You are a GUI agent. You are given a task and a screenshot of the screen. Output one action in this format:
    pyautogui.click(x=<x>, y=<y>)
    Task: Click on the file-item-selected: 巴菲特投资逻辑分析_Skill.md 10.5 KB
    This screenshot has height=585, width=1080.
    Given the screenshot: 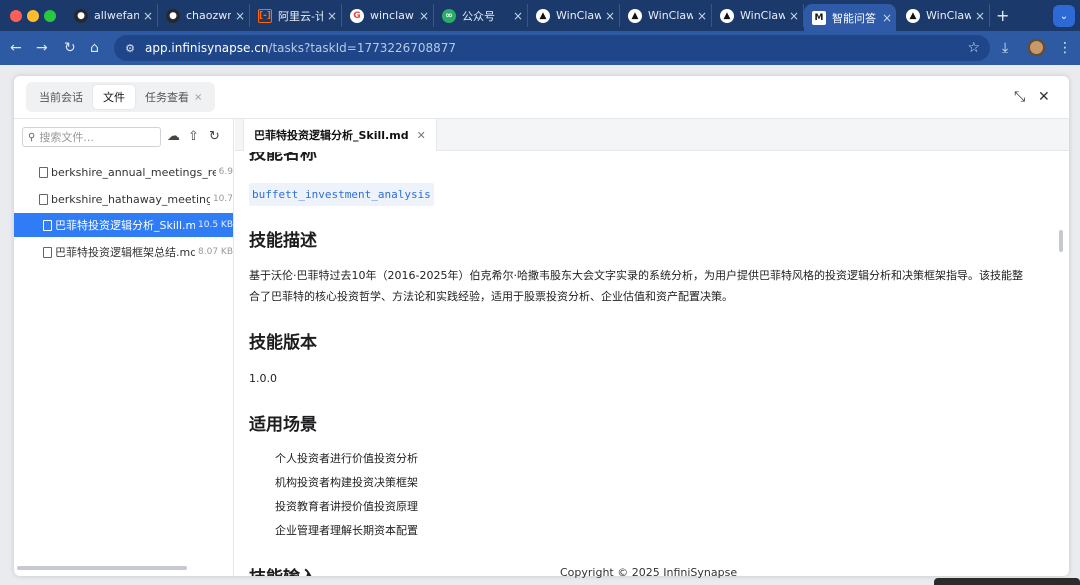 What is the action you would take?
    pyautogui.click(x=123, y=225)
    